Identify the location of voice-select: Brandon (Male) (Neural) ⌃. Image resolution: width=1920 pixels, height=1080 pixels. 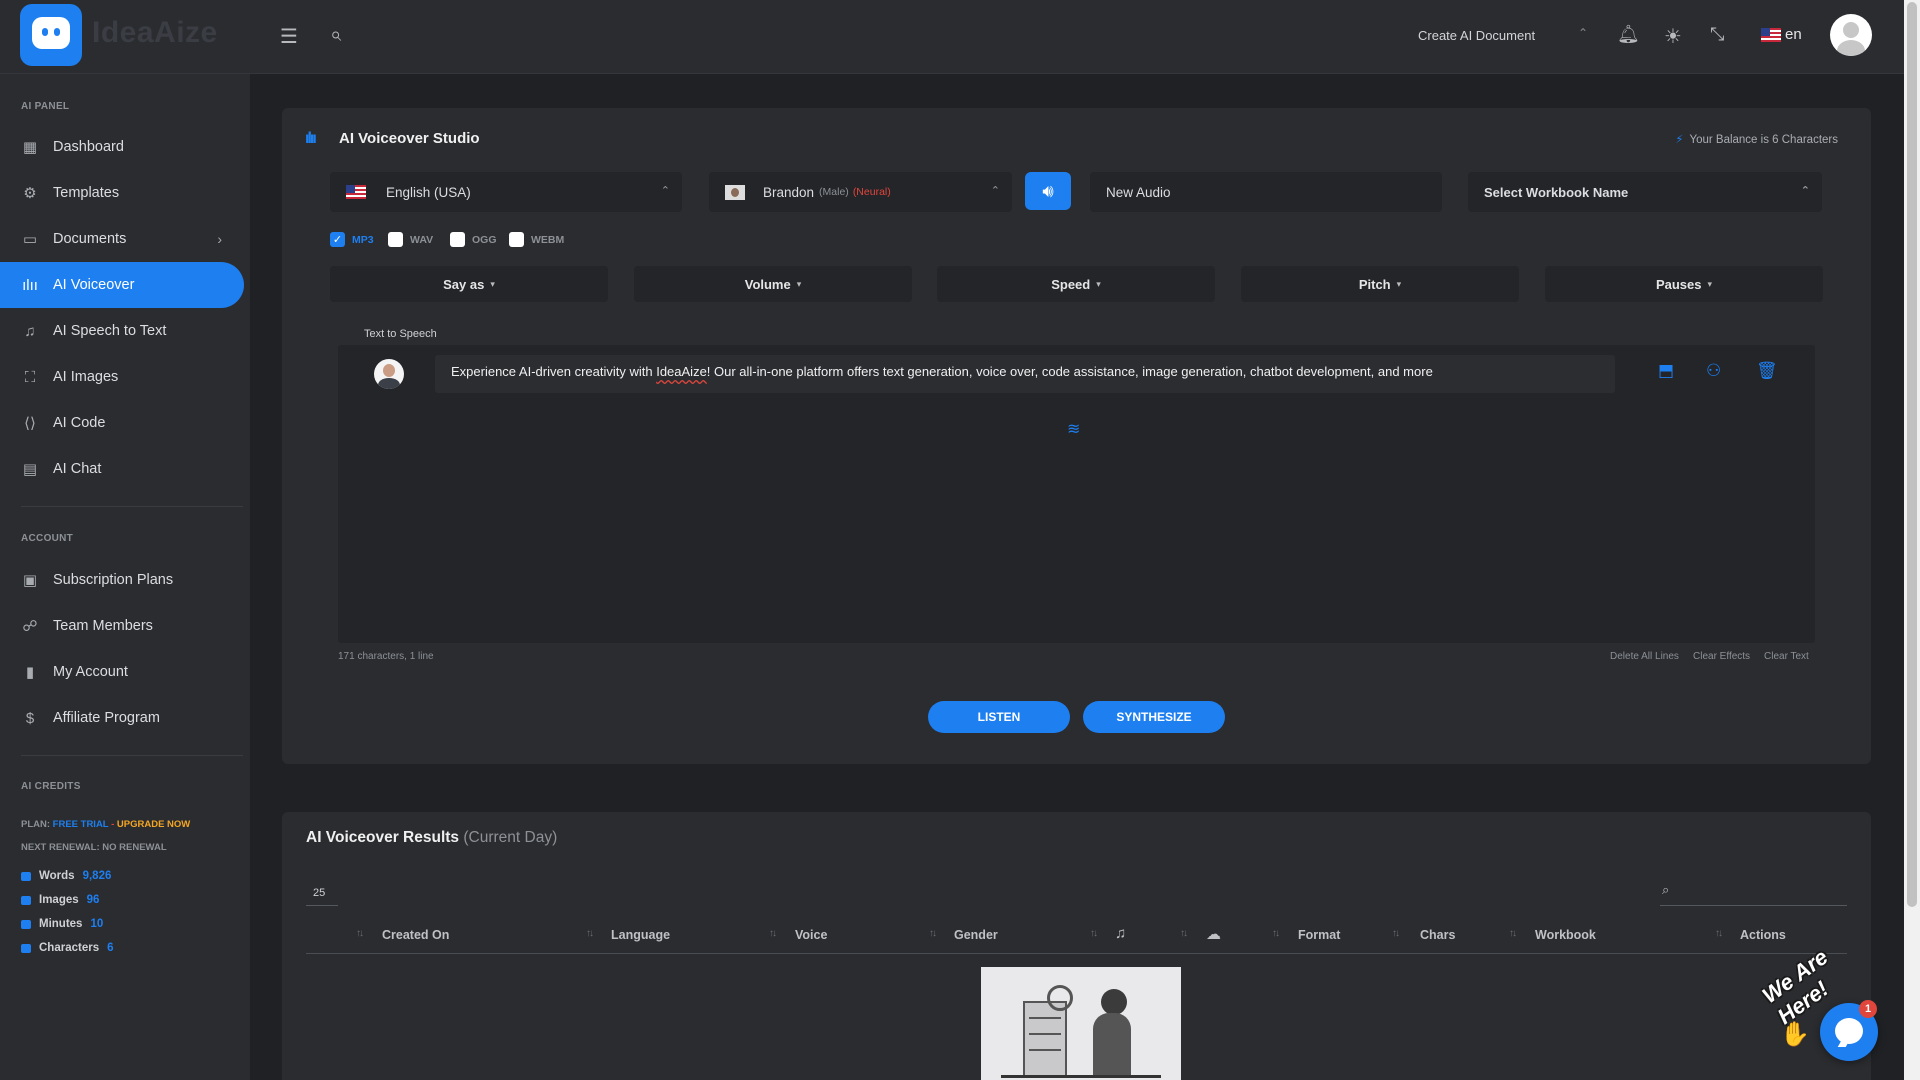
(860, 192).